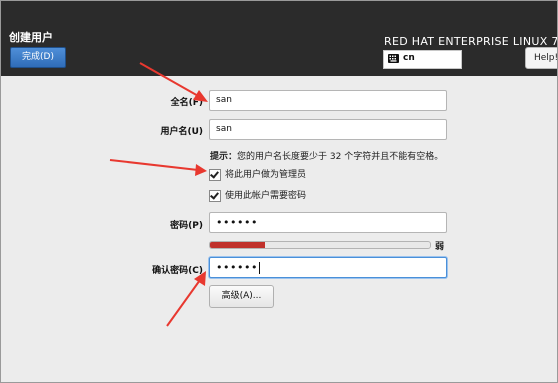  Describe the element at coordinates (237, 245) in the screenshot. I see `password-strength-fill` at that location.